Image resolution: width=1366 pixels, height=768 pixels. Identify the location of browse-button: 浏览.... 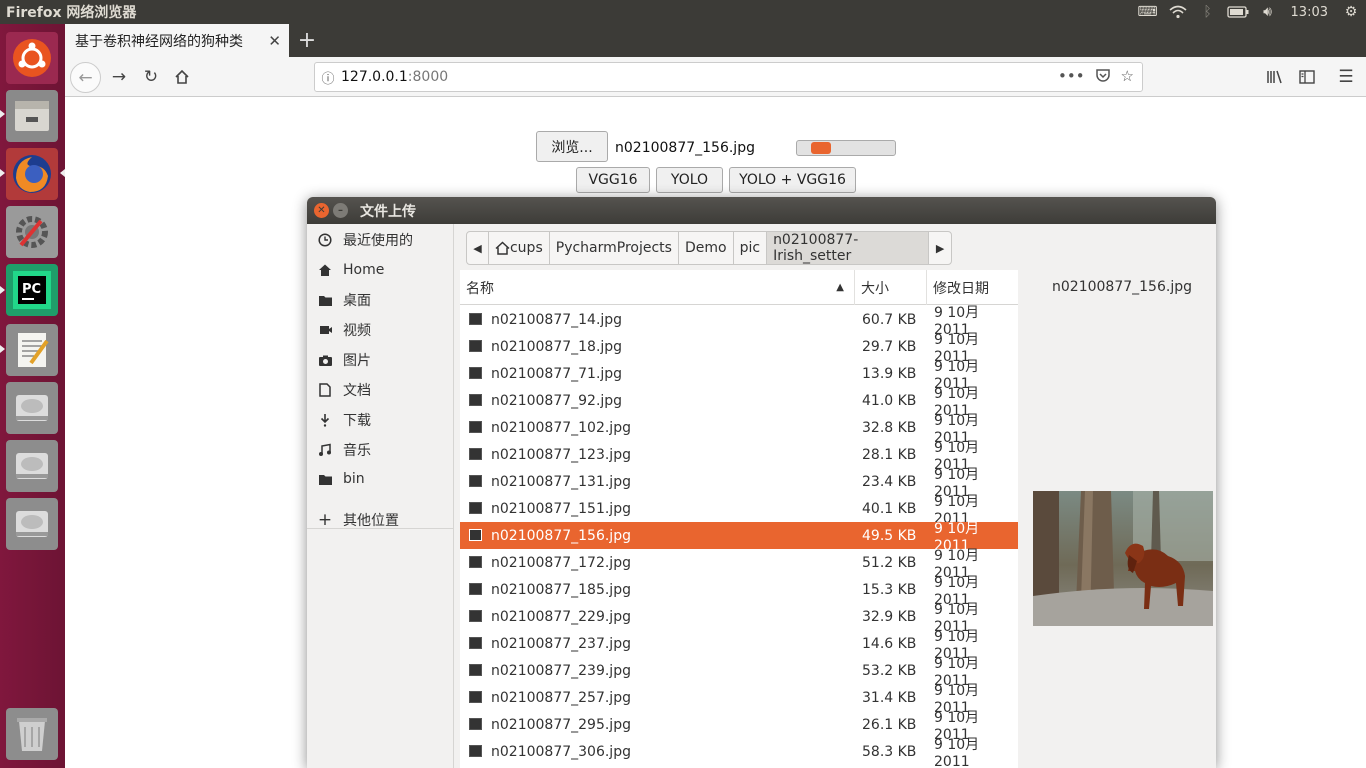
(572, 146).